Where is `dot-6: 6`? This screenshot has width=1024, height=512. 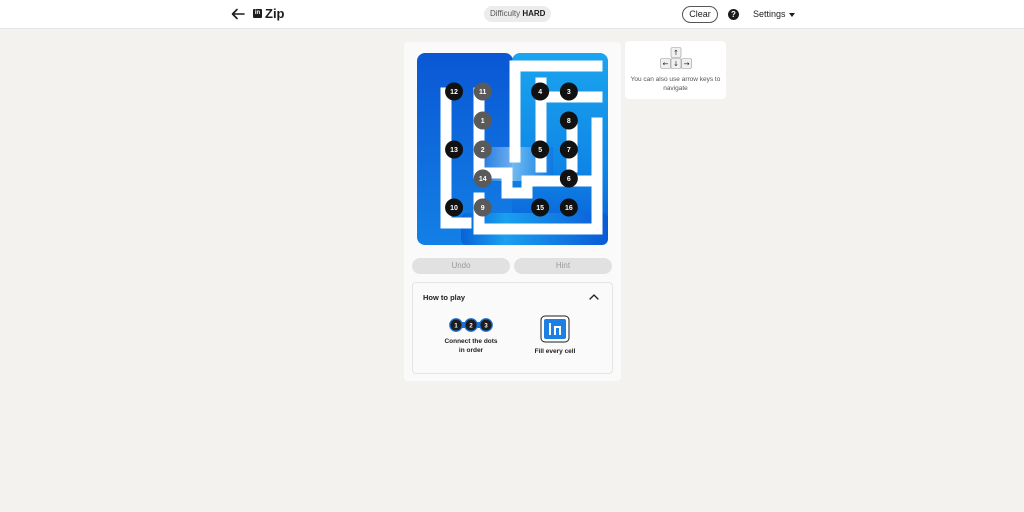 dot-6: 6 is located at coordinates (568, 178).